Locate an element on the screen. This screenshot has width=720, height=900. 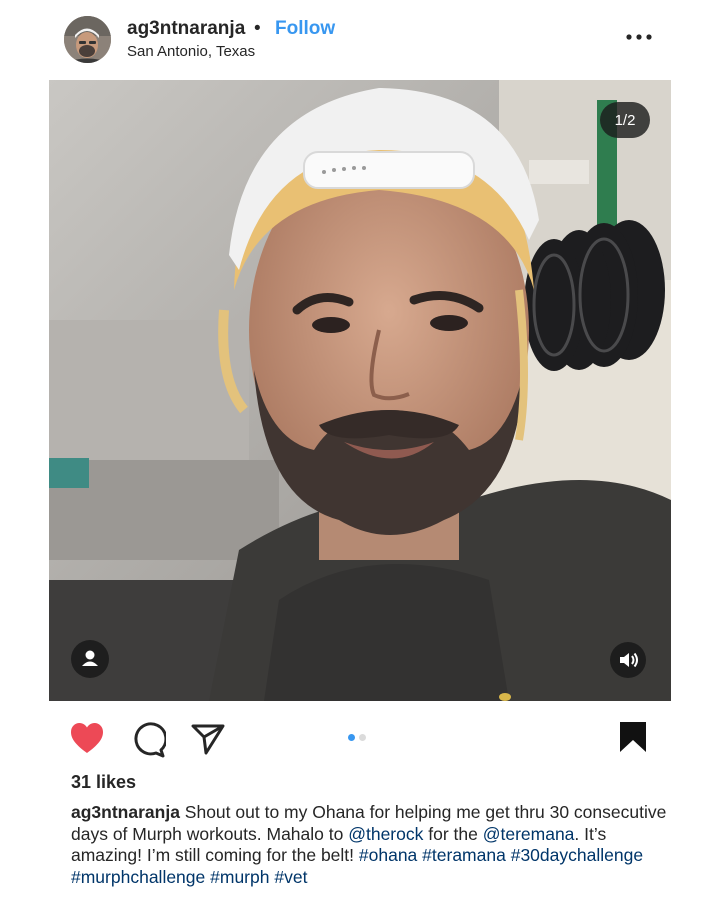
hashtag-link: #murph is located at coordinates (239, 877).